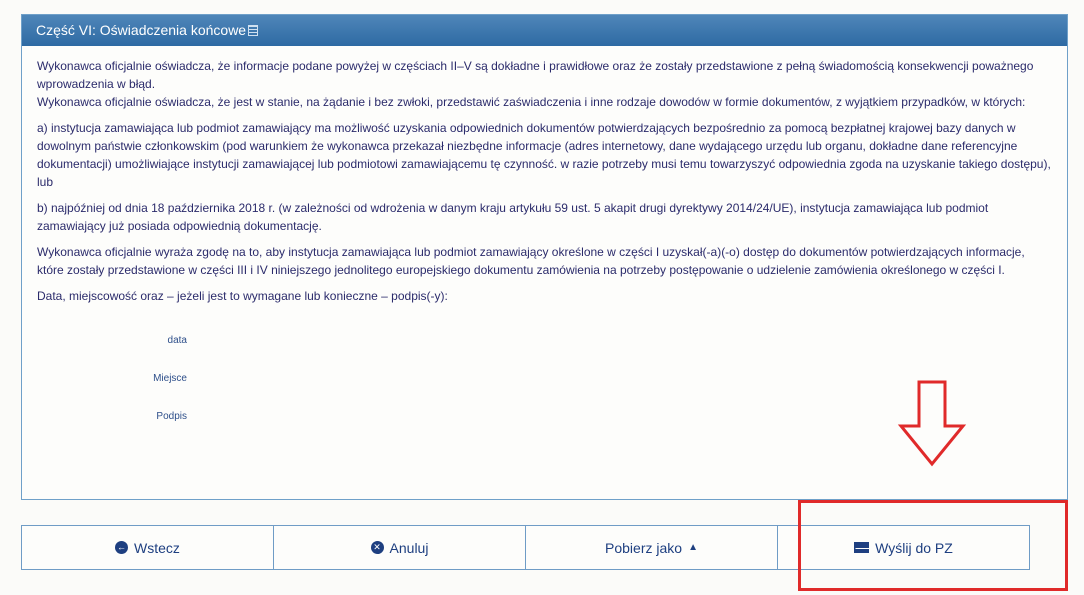  Describe the element at coordinates (409, 547) in the screenshot. I see `cancel-button-label: Anuluj` at that location.